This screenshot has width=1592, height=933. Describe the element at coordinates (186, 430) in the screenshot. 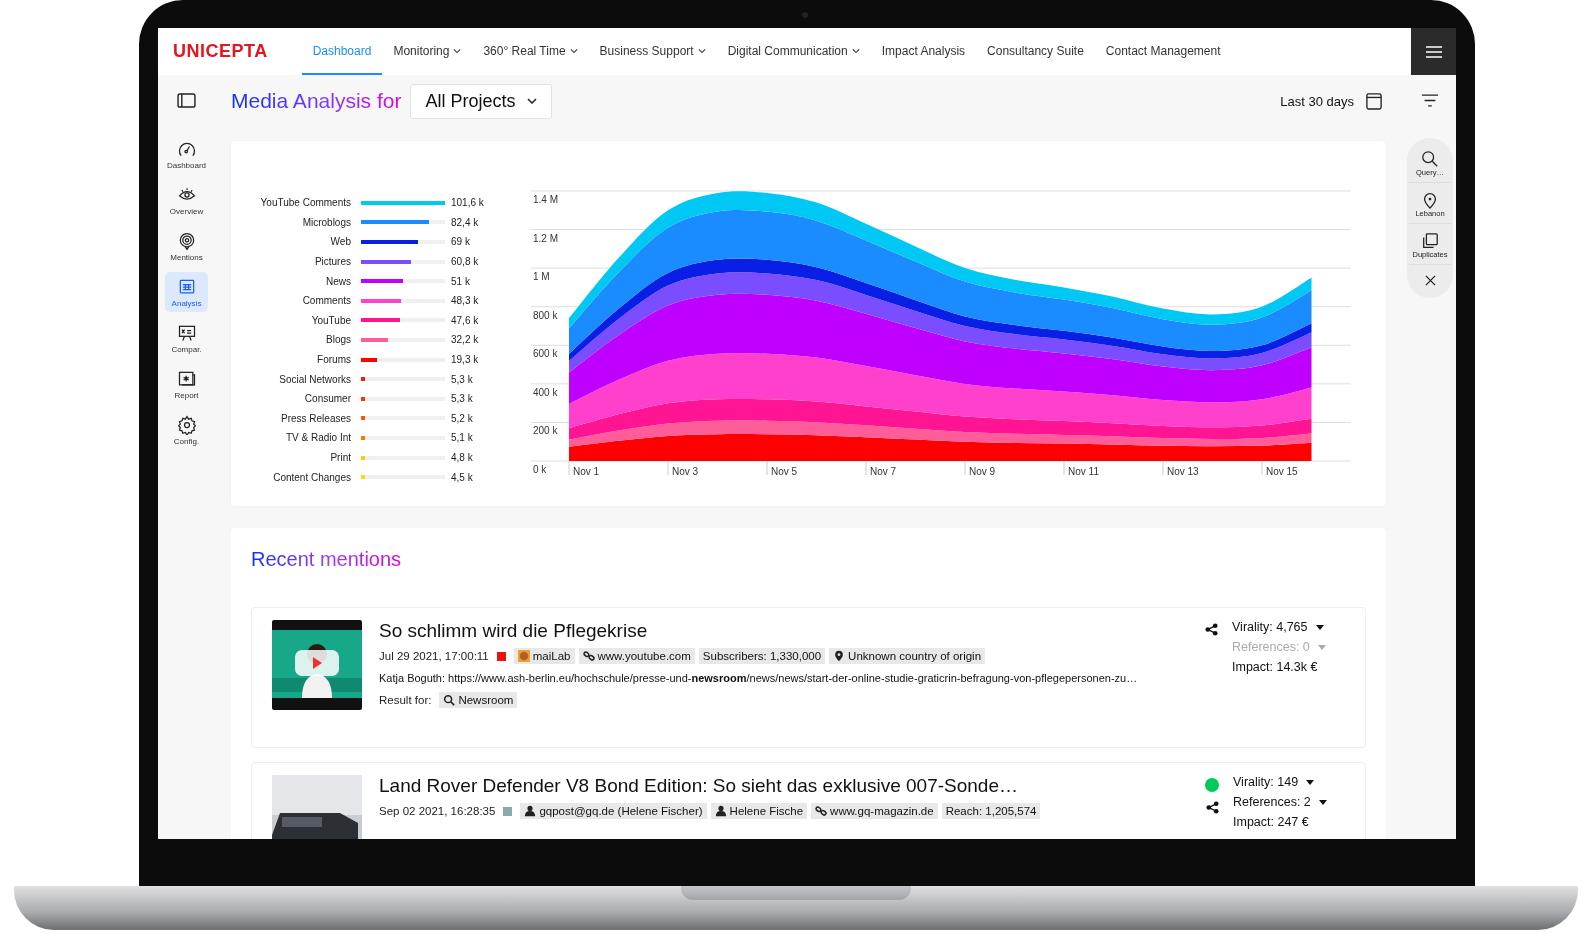

I see `sidebar-item: Config.` at that location.